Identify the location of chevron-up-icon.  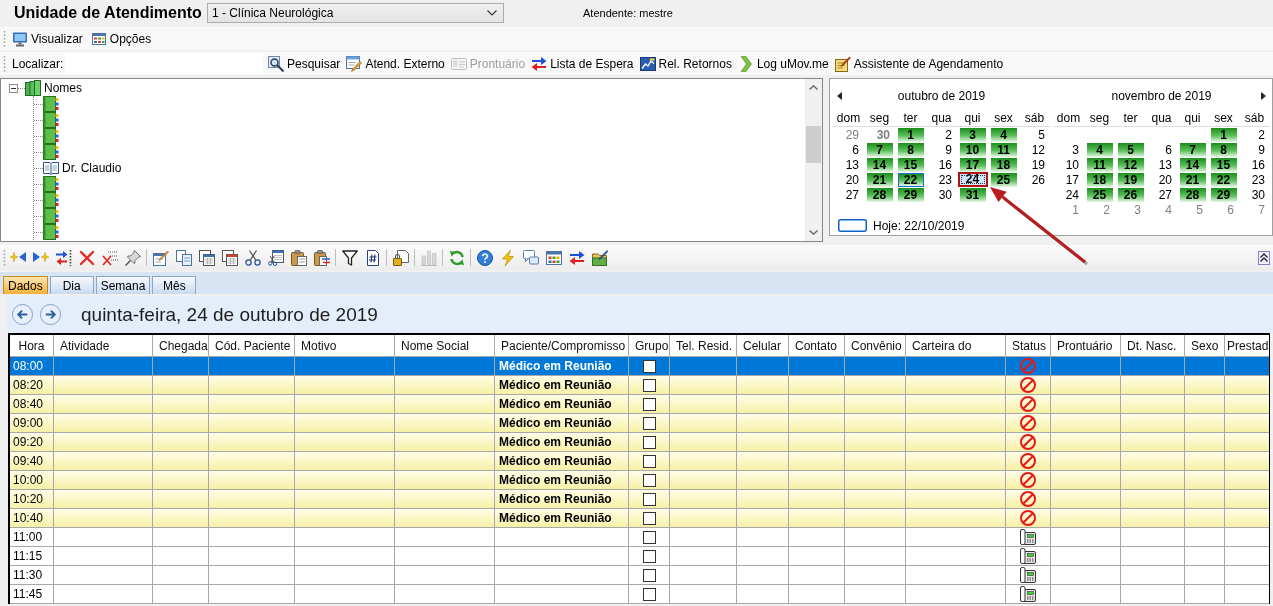
(813, 87).